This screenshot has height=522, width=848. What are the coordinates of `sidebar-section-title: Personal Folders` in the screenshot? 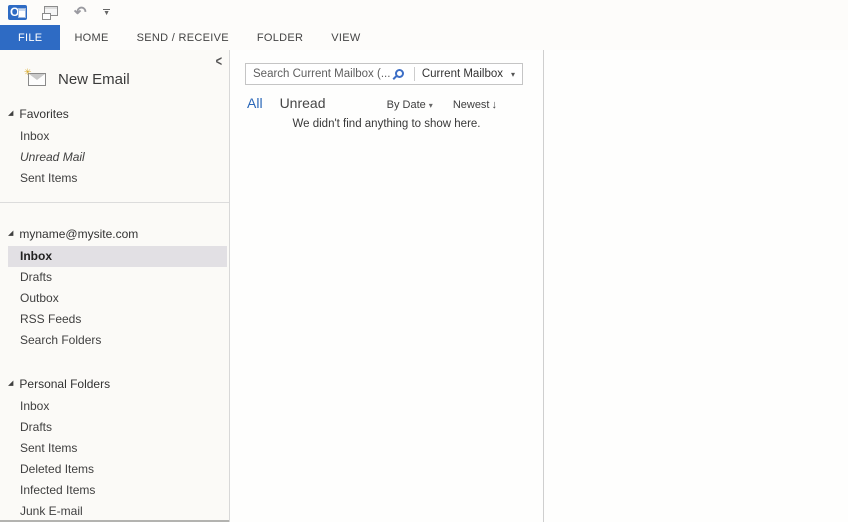 It's located at (65, 383).